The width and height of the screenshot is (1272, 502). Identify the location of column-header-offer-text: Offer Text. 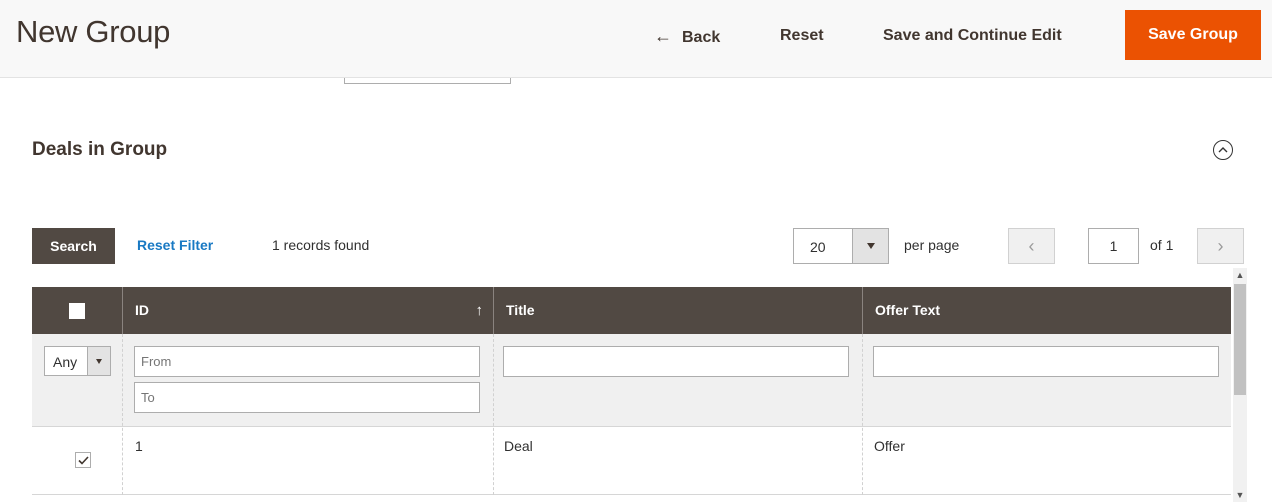
(1046, 310).